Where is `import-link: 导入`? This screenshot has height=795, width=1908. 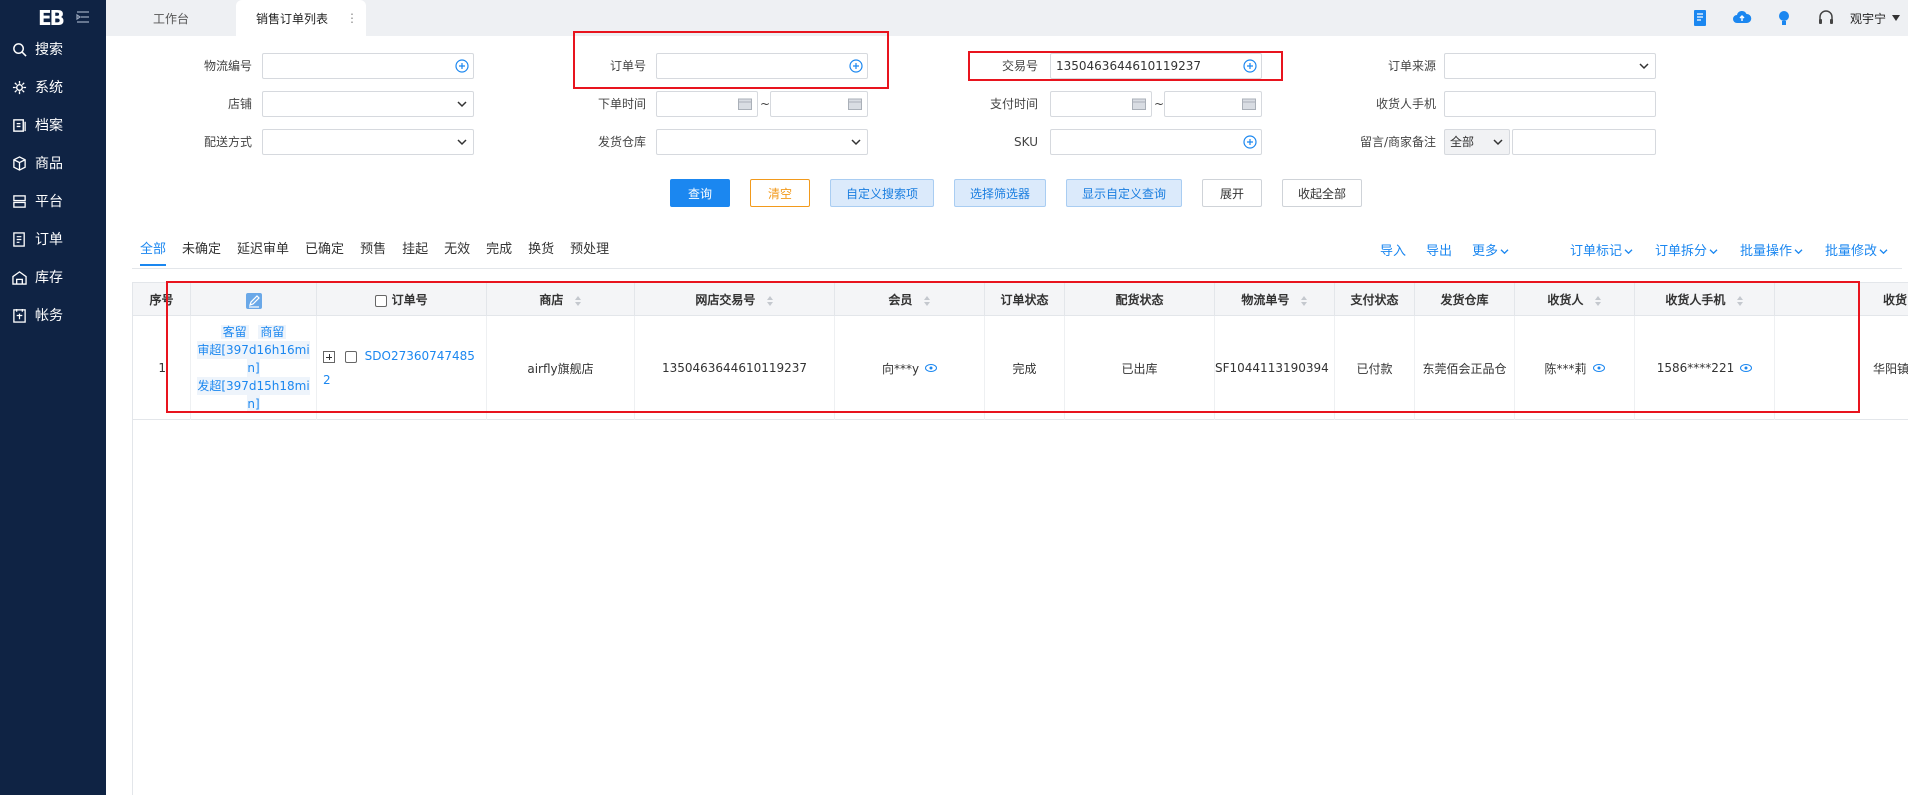
import-link: 导入 is located at coordinates (1393, 249).